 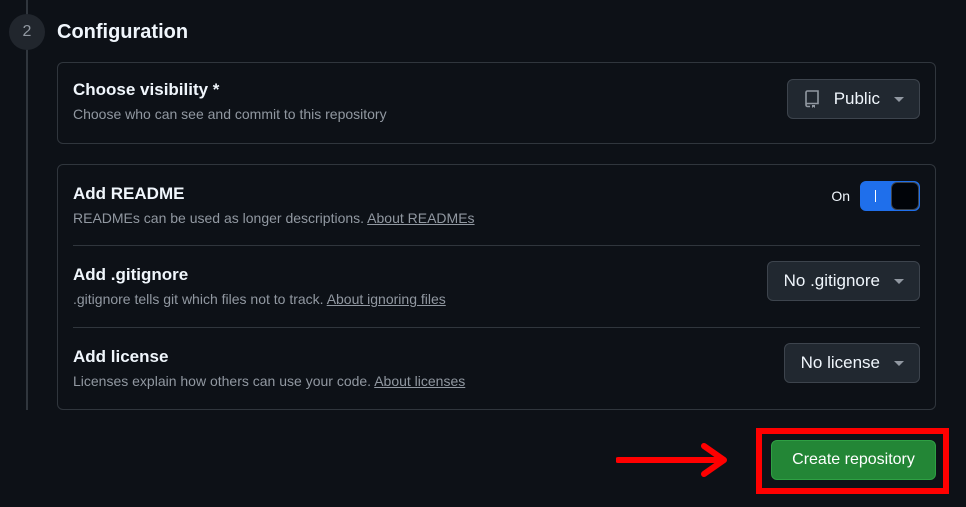 I want to click on create-repository-button: Create repository, so click(x=853, y=460).